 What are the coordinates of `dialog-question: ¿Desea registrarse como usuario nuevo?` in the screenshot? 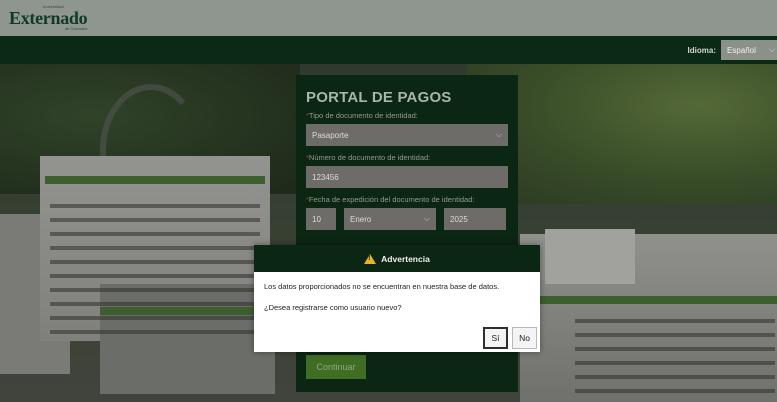 It's located at (333, 307).